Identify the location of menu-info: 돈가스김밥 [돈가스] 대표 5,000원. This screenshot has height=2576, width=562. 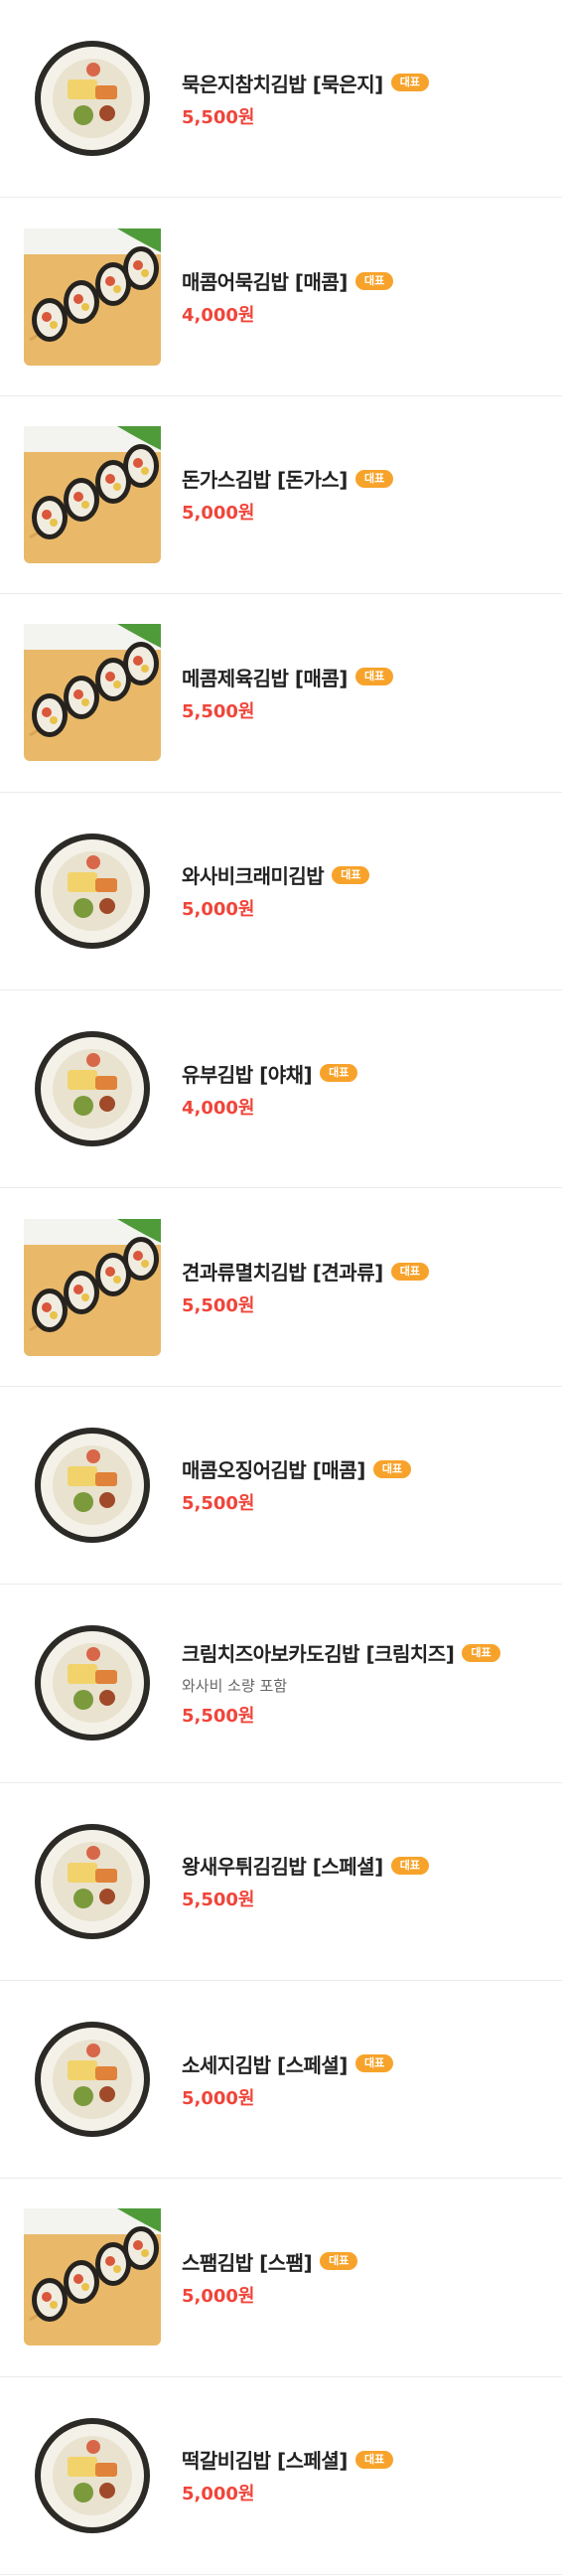
(288, 494).